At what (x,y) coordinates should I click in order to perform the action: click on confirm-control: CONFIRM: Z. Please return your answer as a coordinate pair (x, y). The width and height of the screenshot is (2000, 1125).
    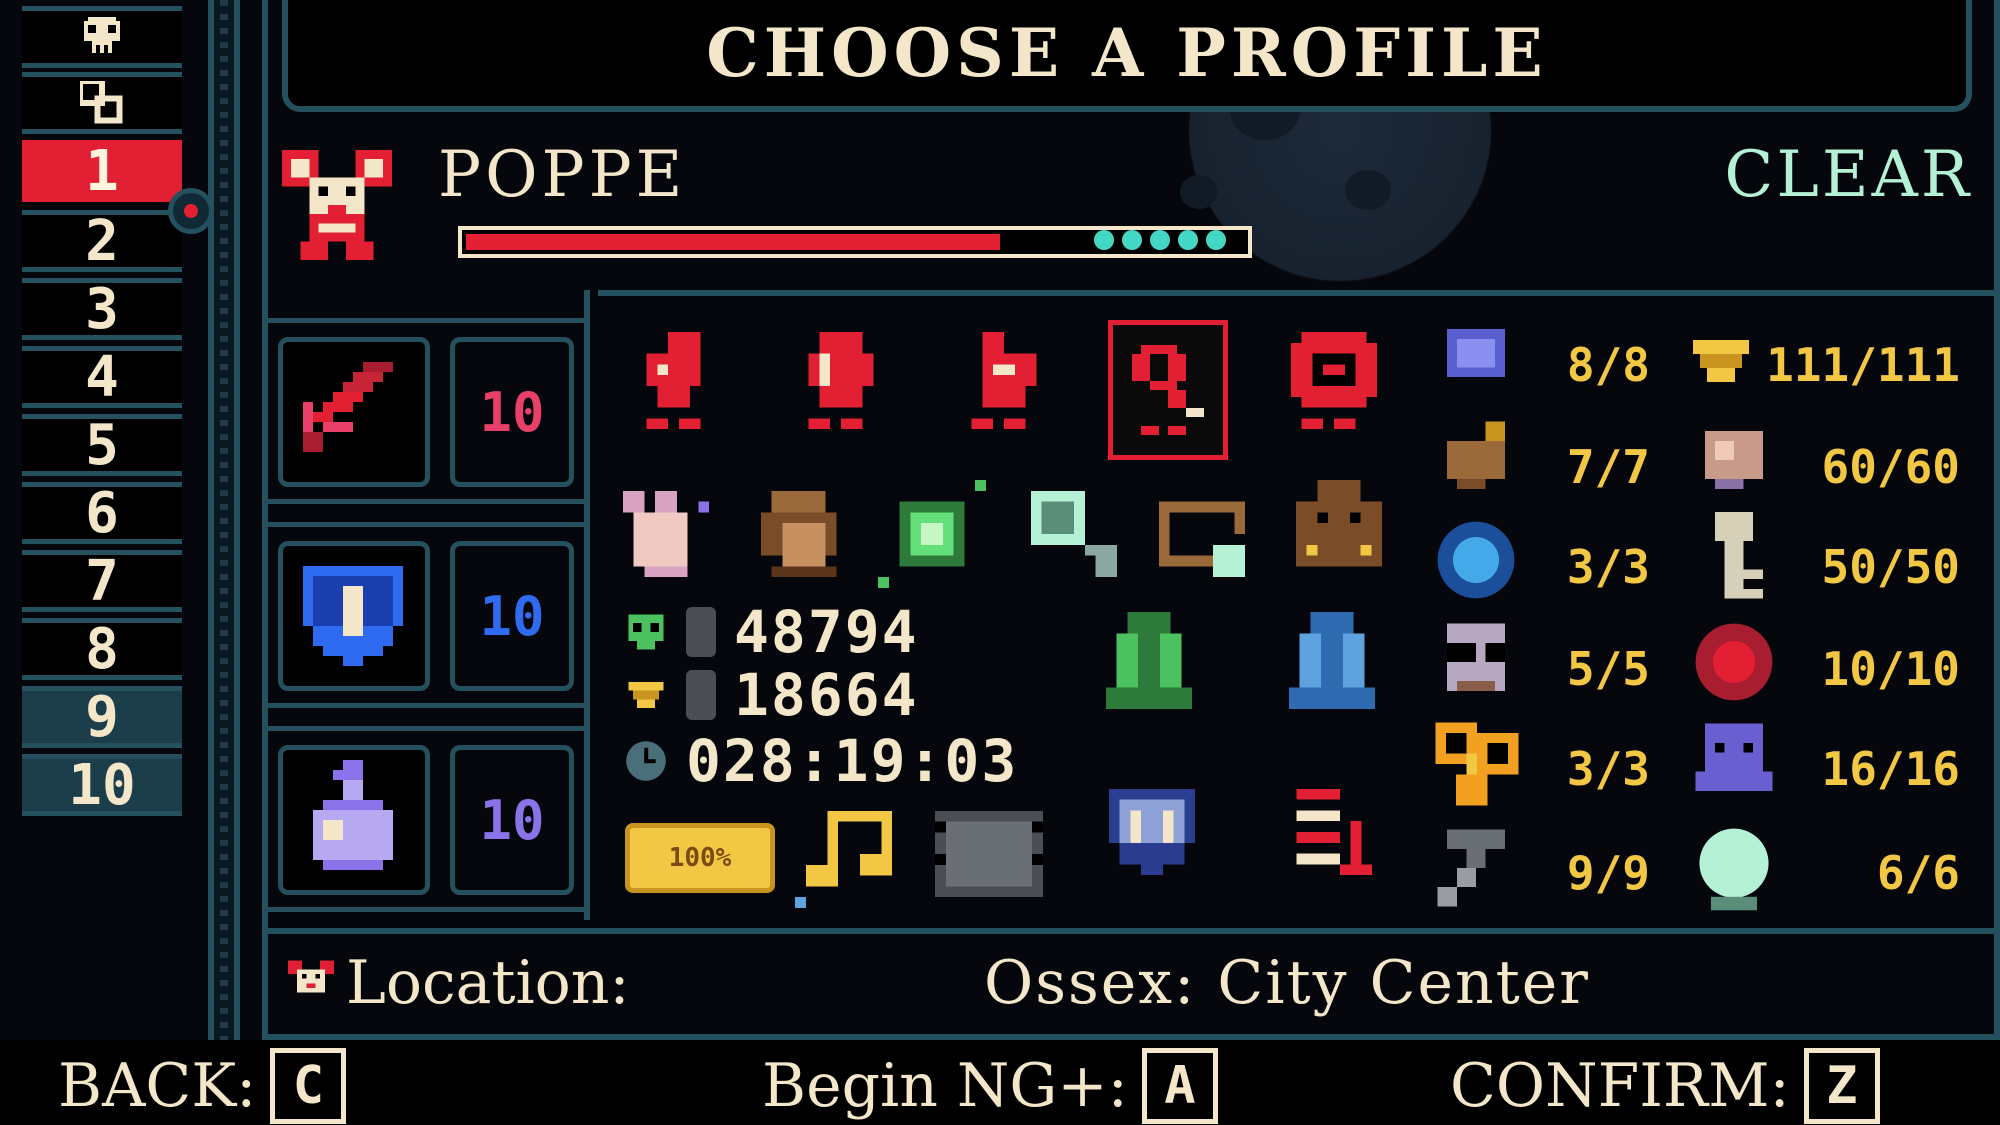
    Looking at the image, I should click on (1665, 1086).